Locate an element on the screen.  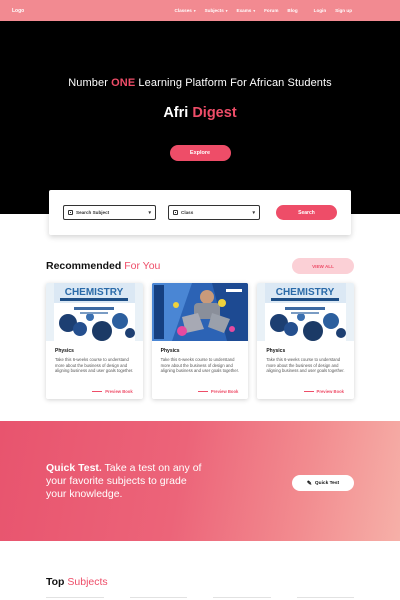
nav-item-blog: Blog is located at coordinates (292, 10).